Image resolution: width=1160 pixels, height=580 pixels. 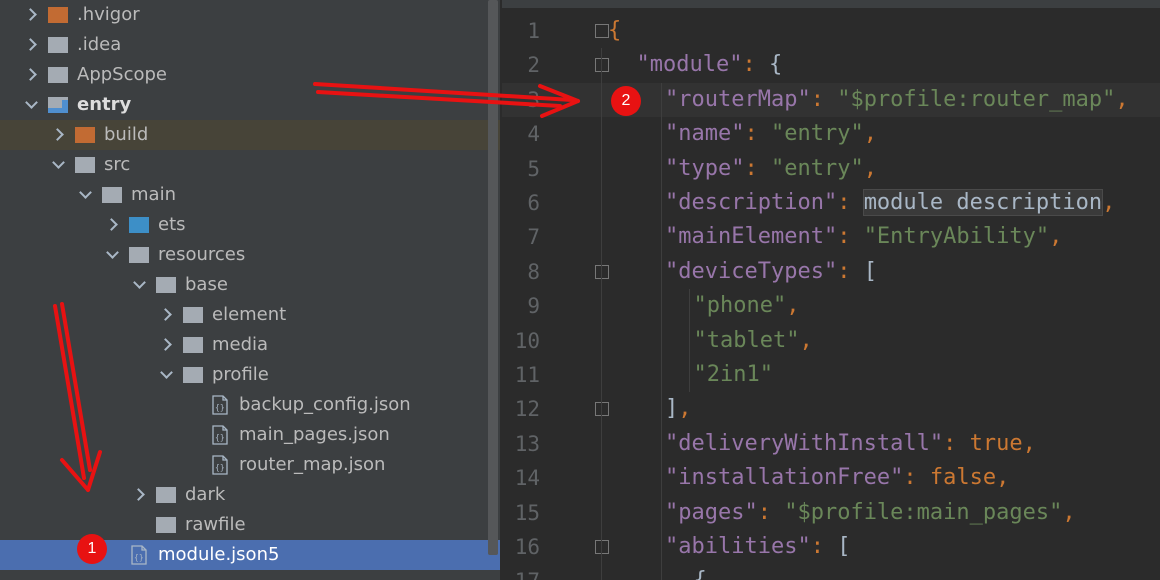 I want to click on tree-item-idea: .idea, so click(x=250, y=45).